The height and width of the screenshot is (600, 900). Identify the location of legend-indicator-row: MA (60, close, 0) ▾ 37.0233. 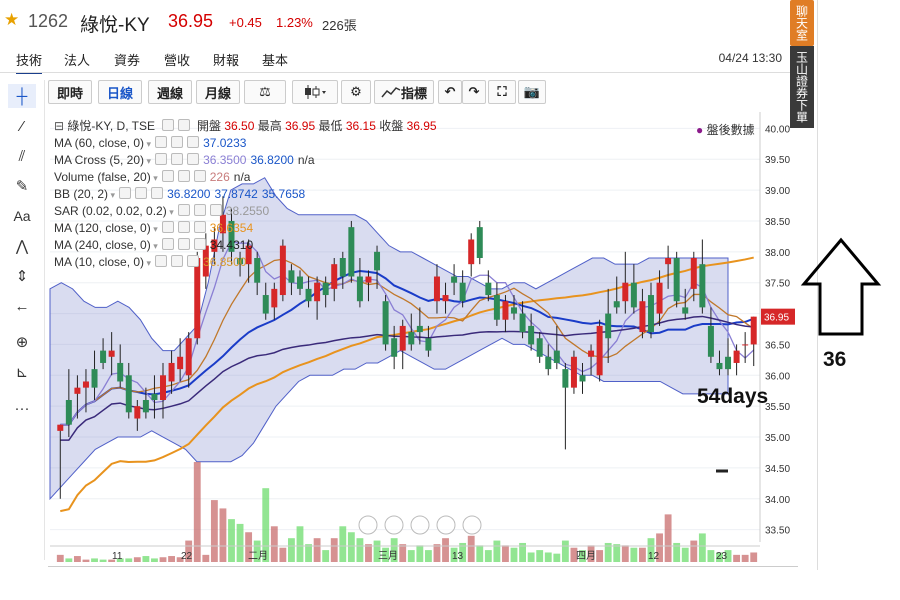
(150, 144).